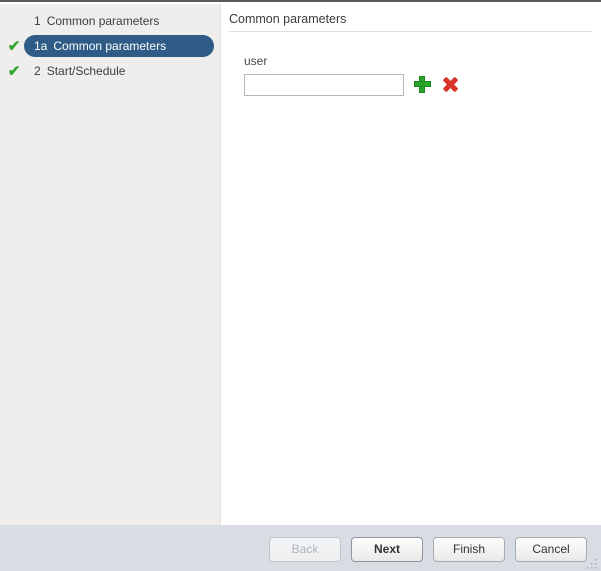  I want to click on sidebar-item-common-parameters-1a: ✔ 1a Common parameters, so click(110, 46).